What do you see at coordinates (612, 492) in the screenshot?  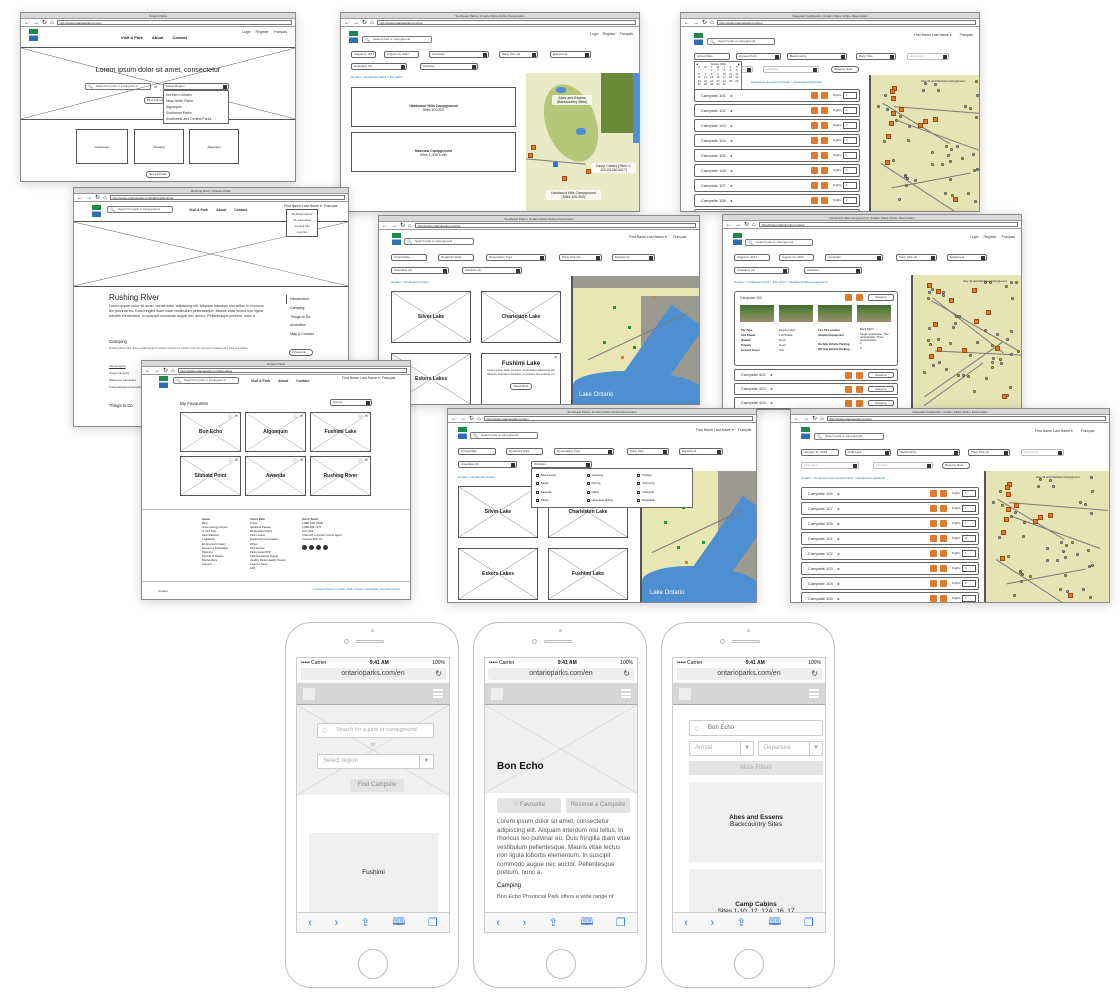 I see `activity-option: Hiking` at bounding box center [612, 492].